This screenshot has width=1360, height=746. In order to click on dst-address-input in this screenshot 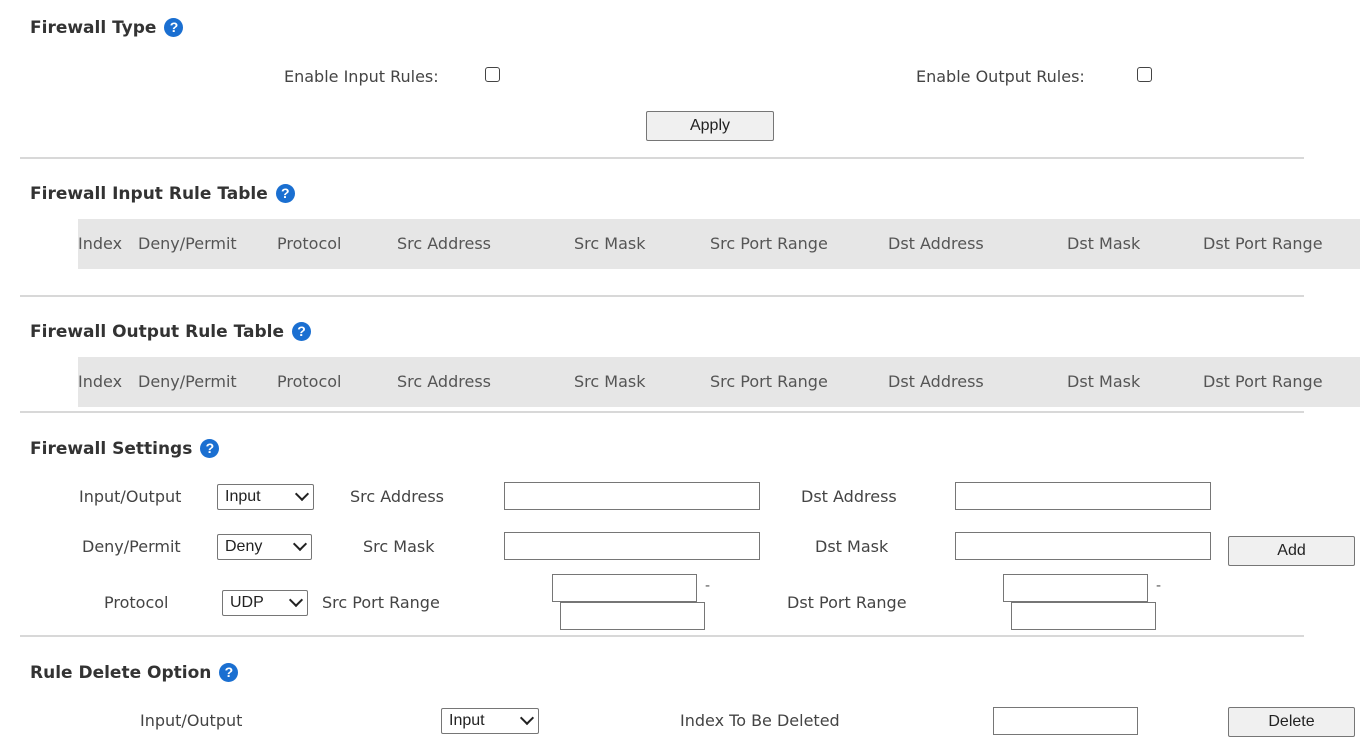, I will do `click(1083, 496)`.